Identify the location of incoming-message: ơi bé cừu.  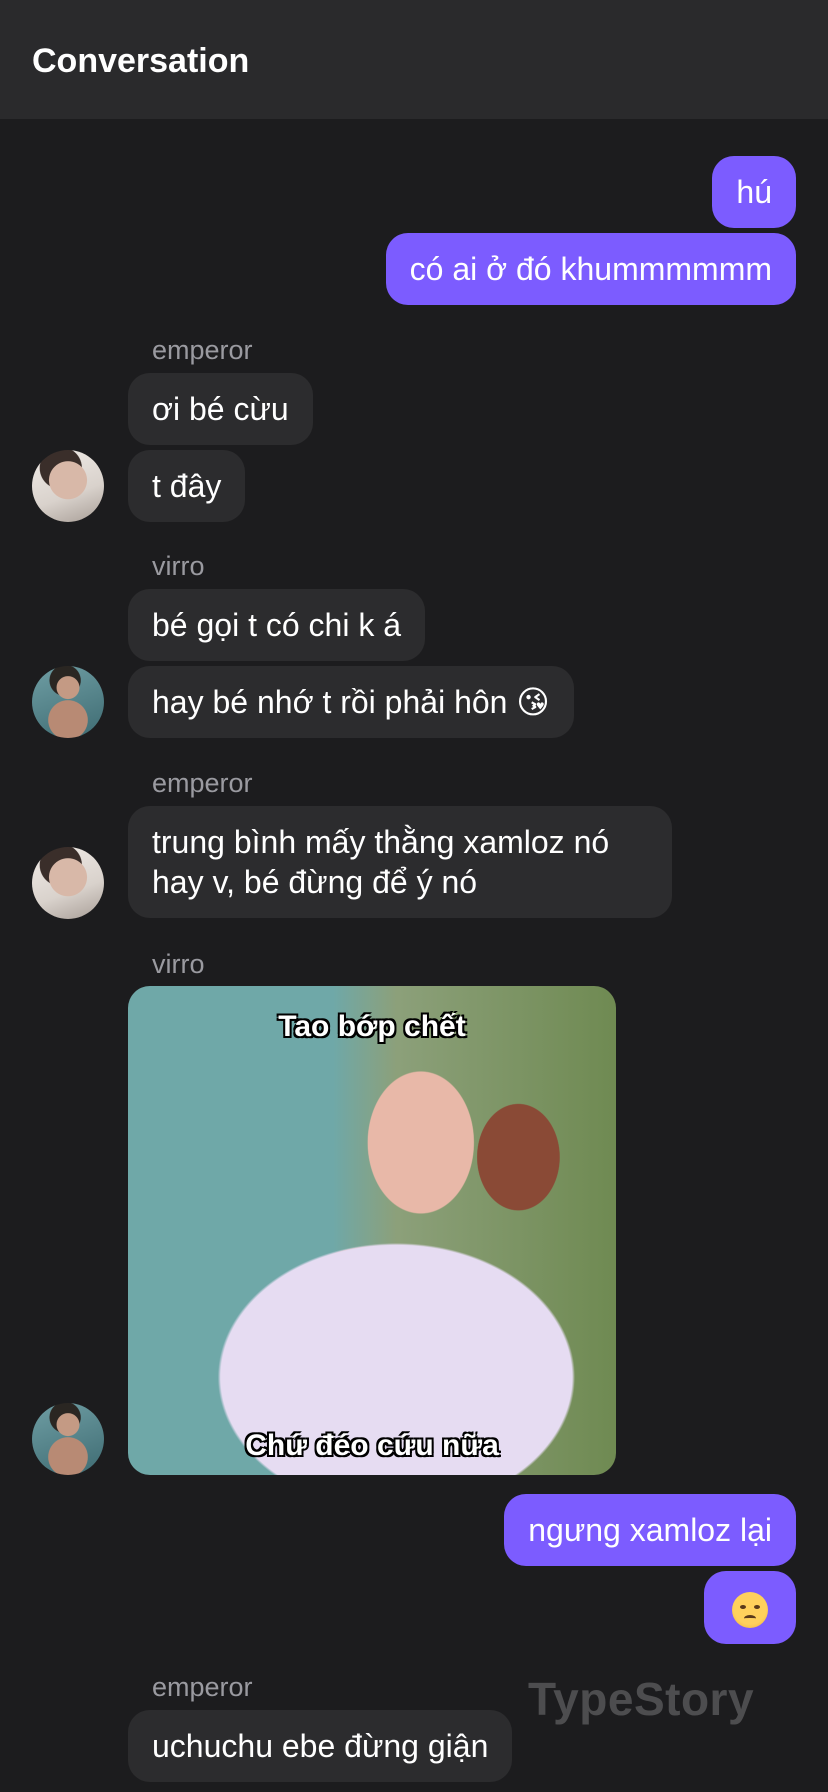
(220, 409).